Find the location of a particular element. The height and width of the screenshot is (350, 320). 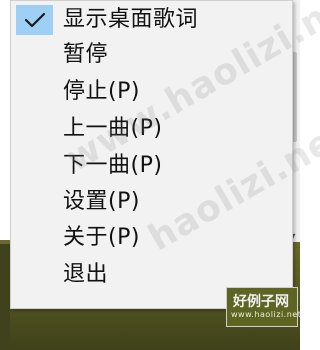

menu-item-next-track: 下一曲(P) is located at coordinates (151, 165).